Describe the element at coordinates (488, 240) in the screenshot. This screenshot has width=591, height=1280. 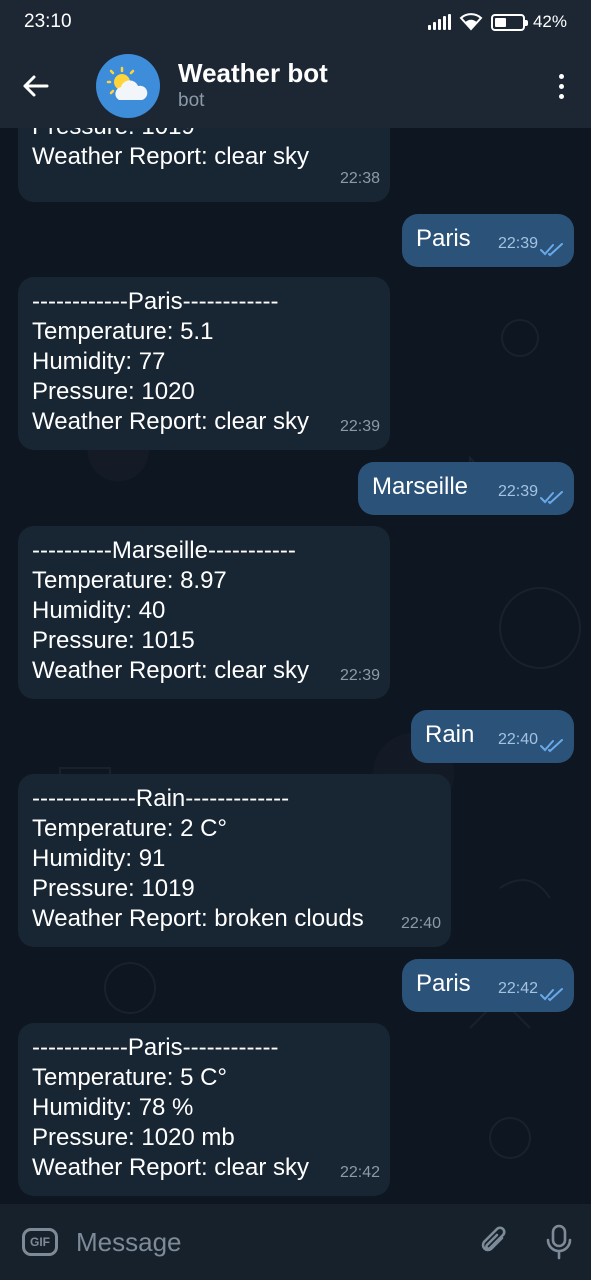
I see `message-bubble-outgoing: Paris 22:39` at that location.